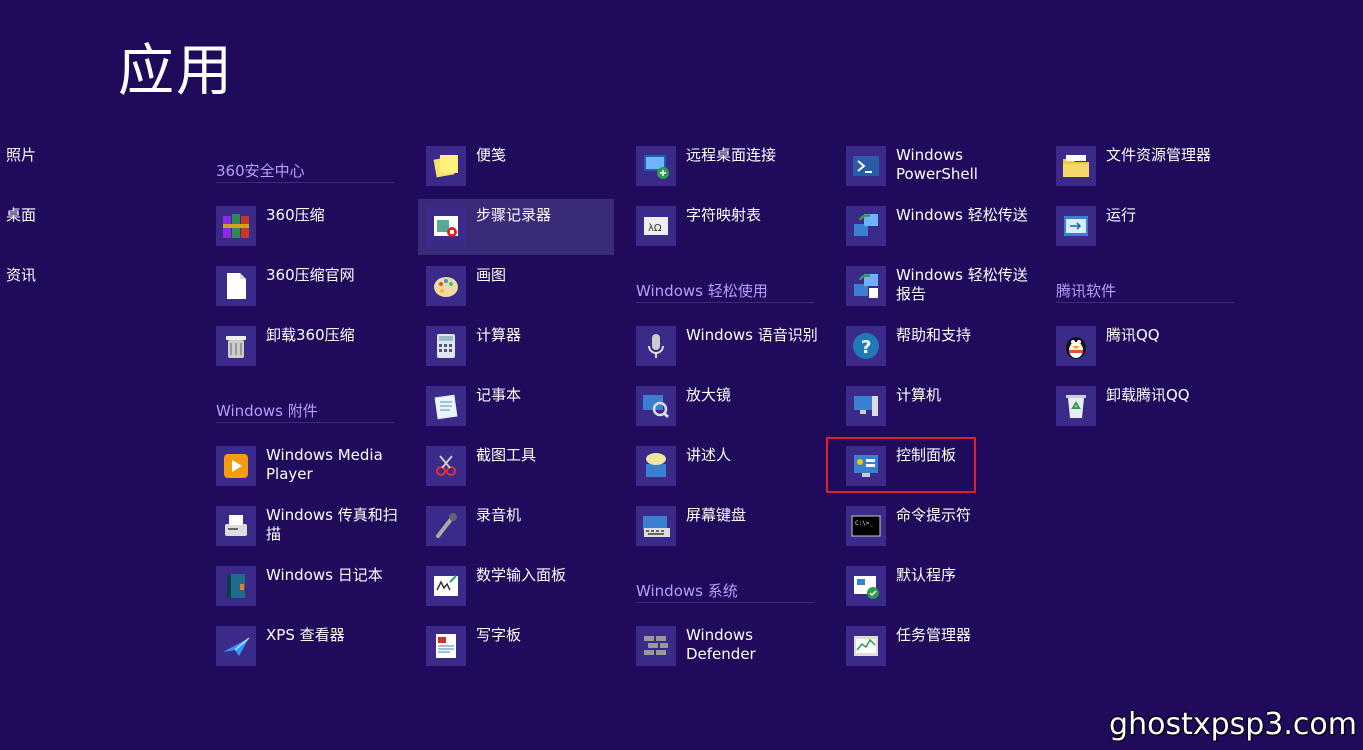  I want to click on nav-item-news: 资讯, so click(51, 296).